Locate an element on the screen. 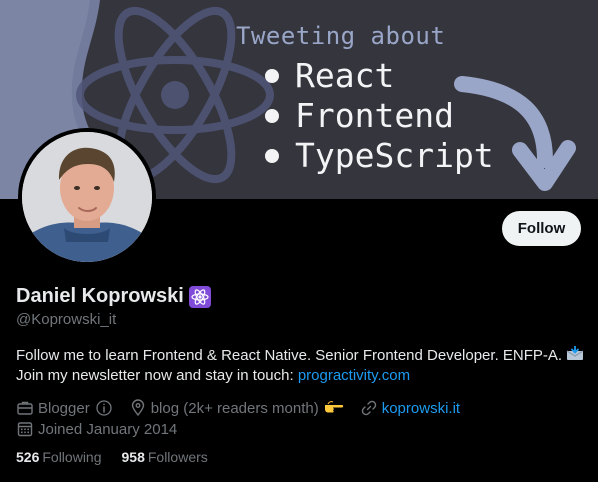  joined-item: Joined January 2014 is located at coordinates (96, 429).